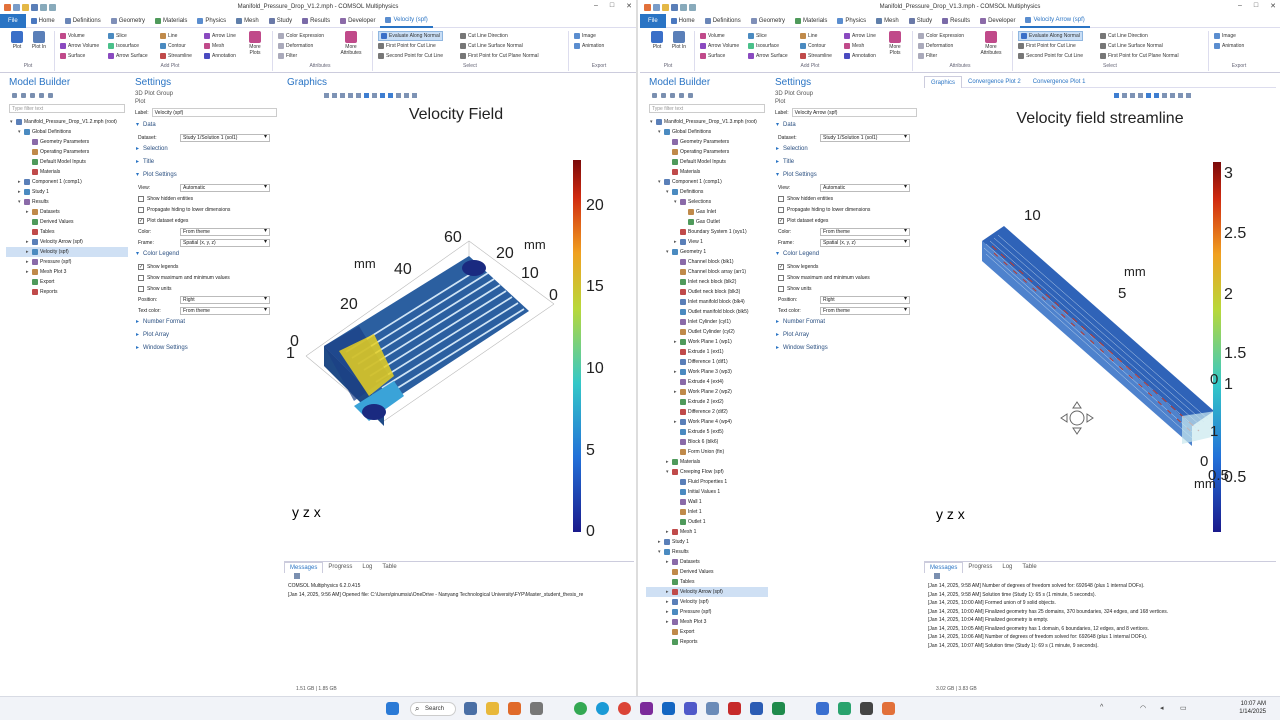 This screenshot has width=1280, height=720. What do you see at coordinates (13, 20) in the screenshot?
I see `ribbon-tab-0: File` at bounding box center [13, 20].